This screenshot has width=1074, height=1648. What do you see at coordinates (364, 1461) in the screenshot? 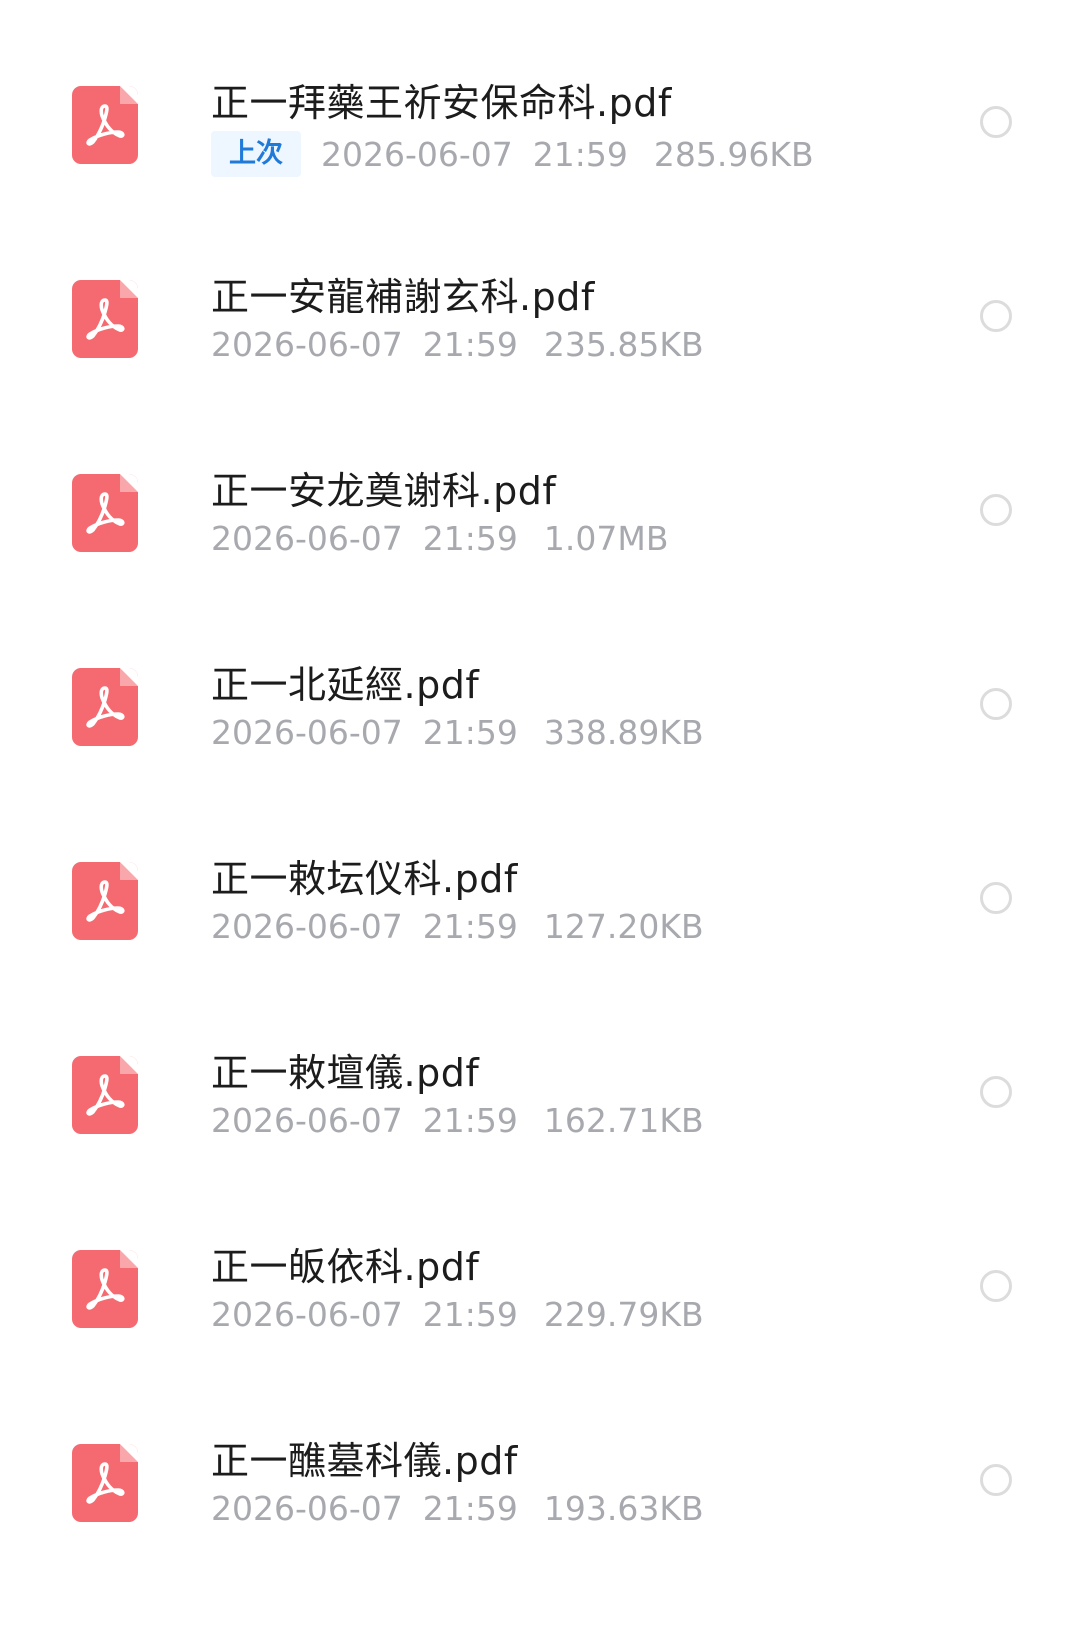
I see `file-name: 正一醮墓科儀.pdf` at bounding box center [364, 1461].